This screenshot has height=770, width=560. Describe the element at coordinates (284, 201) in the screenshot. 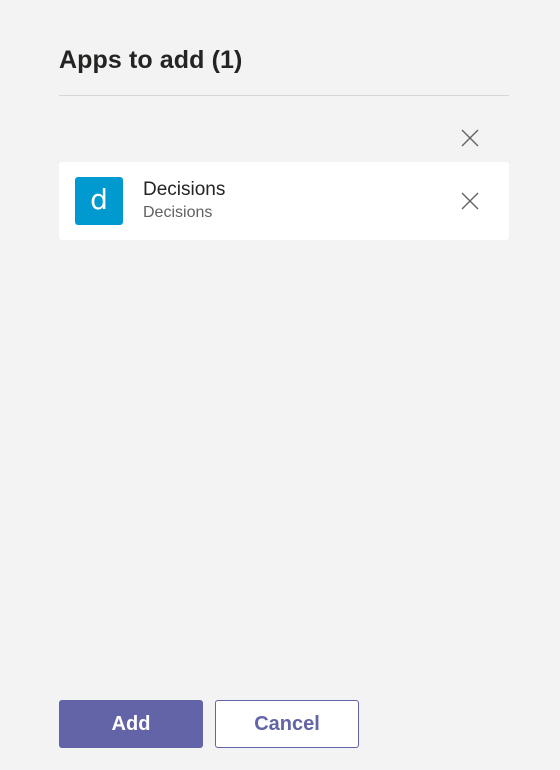

I see `app-list-item: d Decisions Decisions` at that location.